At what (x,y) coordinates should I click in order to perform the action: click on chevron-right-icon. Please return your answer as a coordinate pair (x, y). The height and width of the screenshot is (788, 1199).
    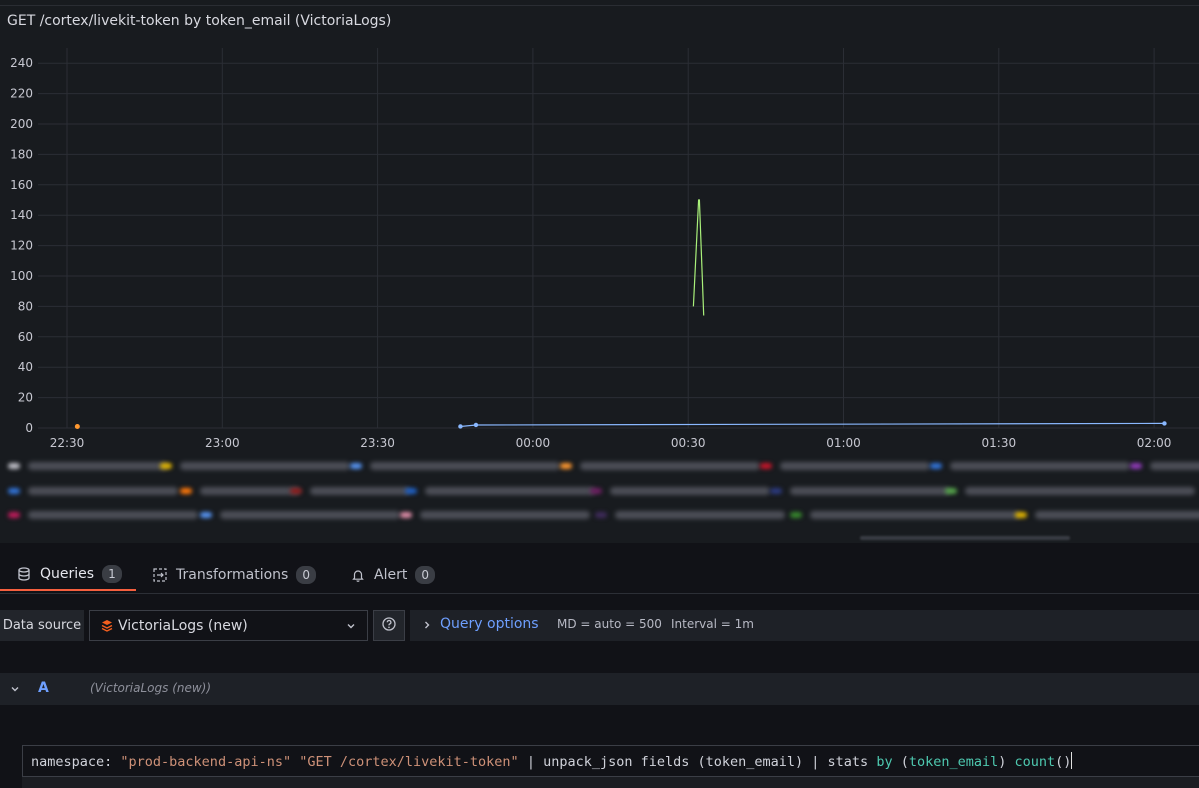
    Looking at the image, I should click on (427, 625).